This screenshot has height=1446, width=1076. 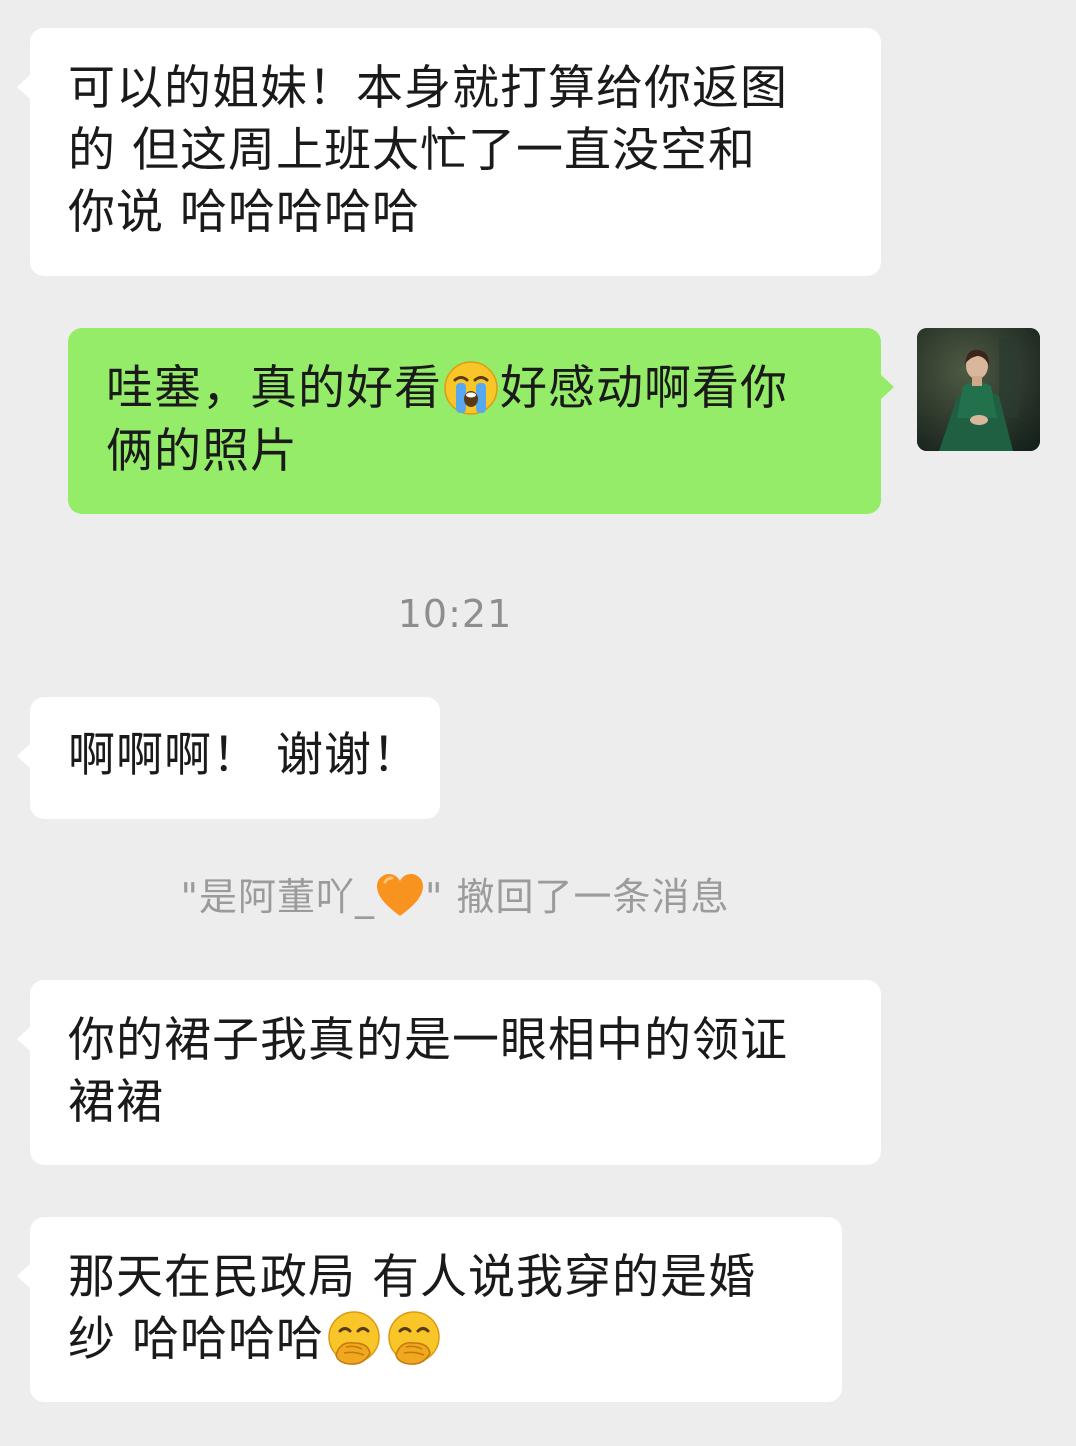 I want to click on message-text-line: 俩的照片, so click(x=202, y=451).